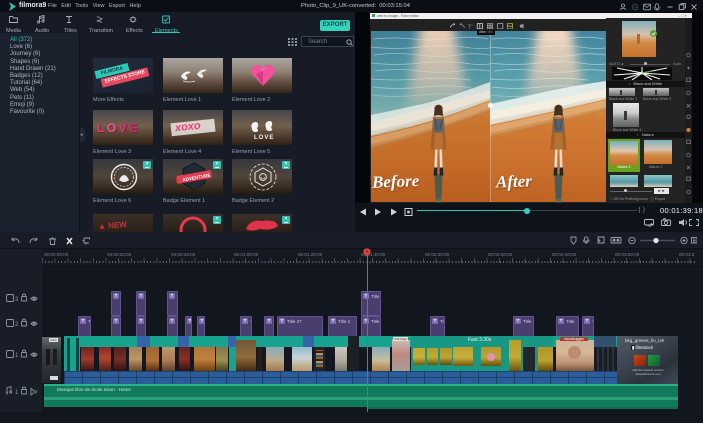  What do you see at coordinates (17, 325) in the screenshot?
I see `svg-text: 2` at bounding box center [17, 325].